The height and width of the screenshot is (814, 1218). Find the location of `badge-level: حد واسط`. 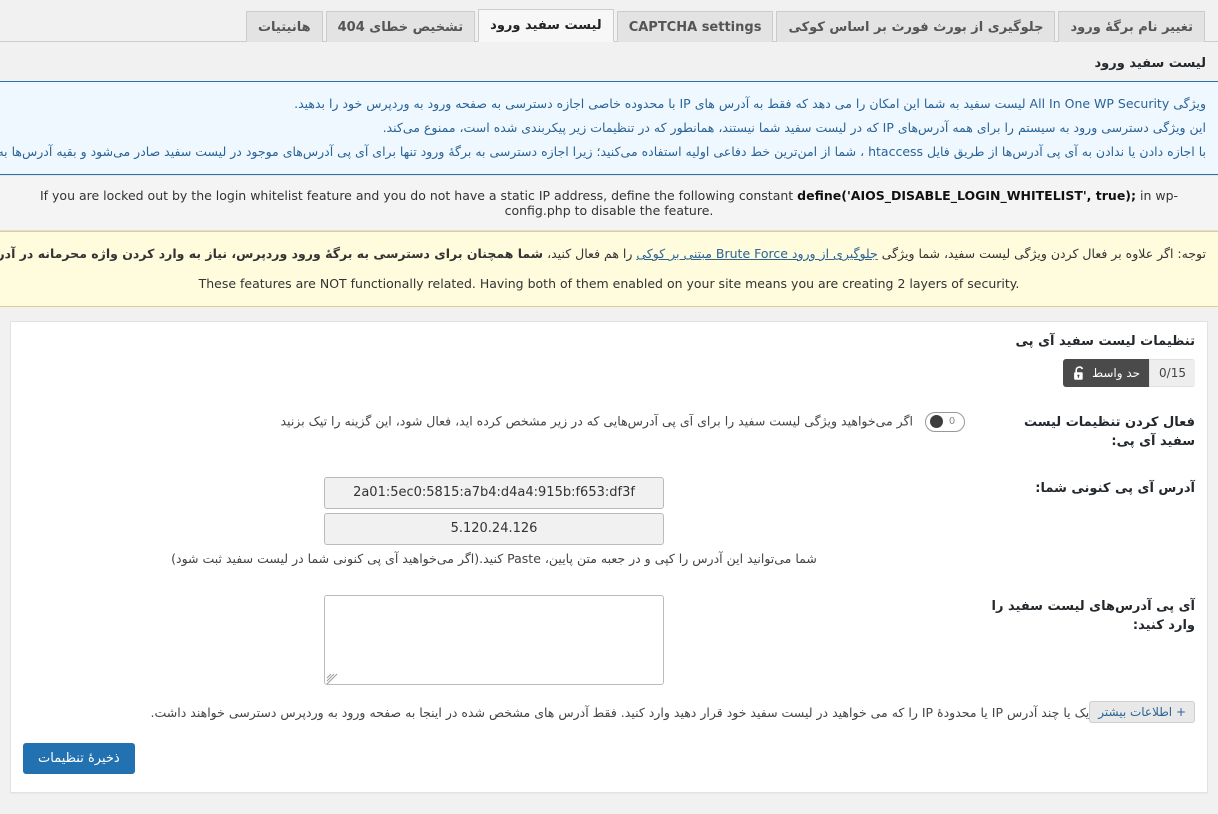

badge-level: حد واسط is located at coordinates (1106, 373).